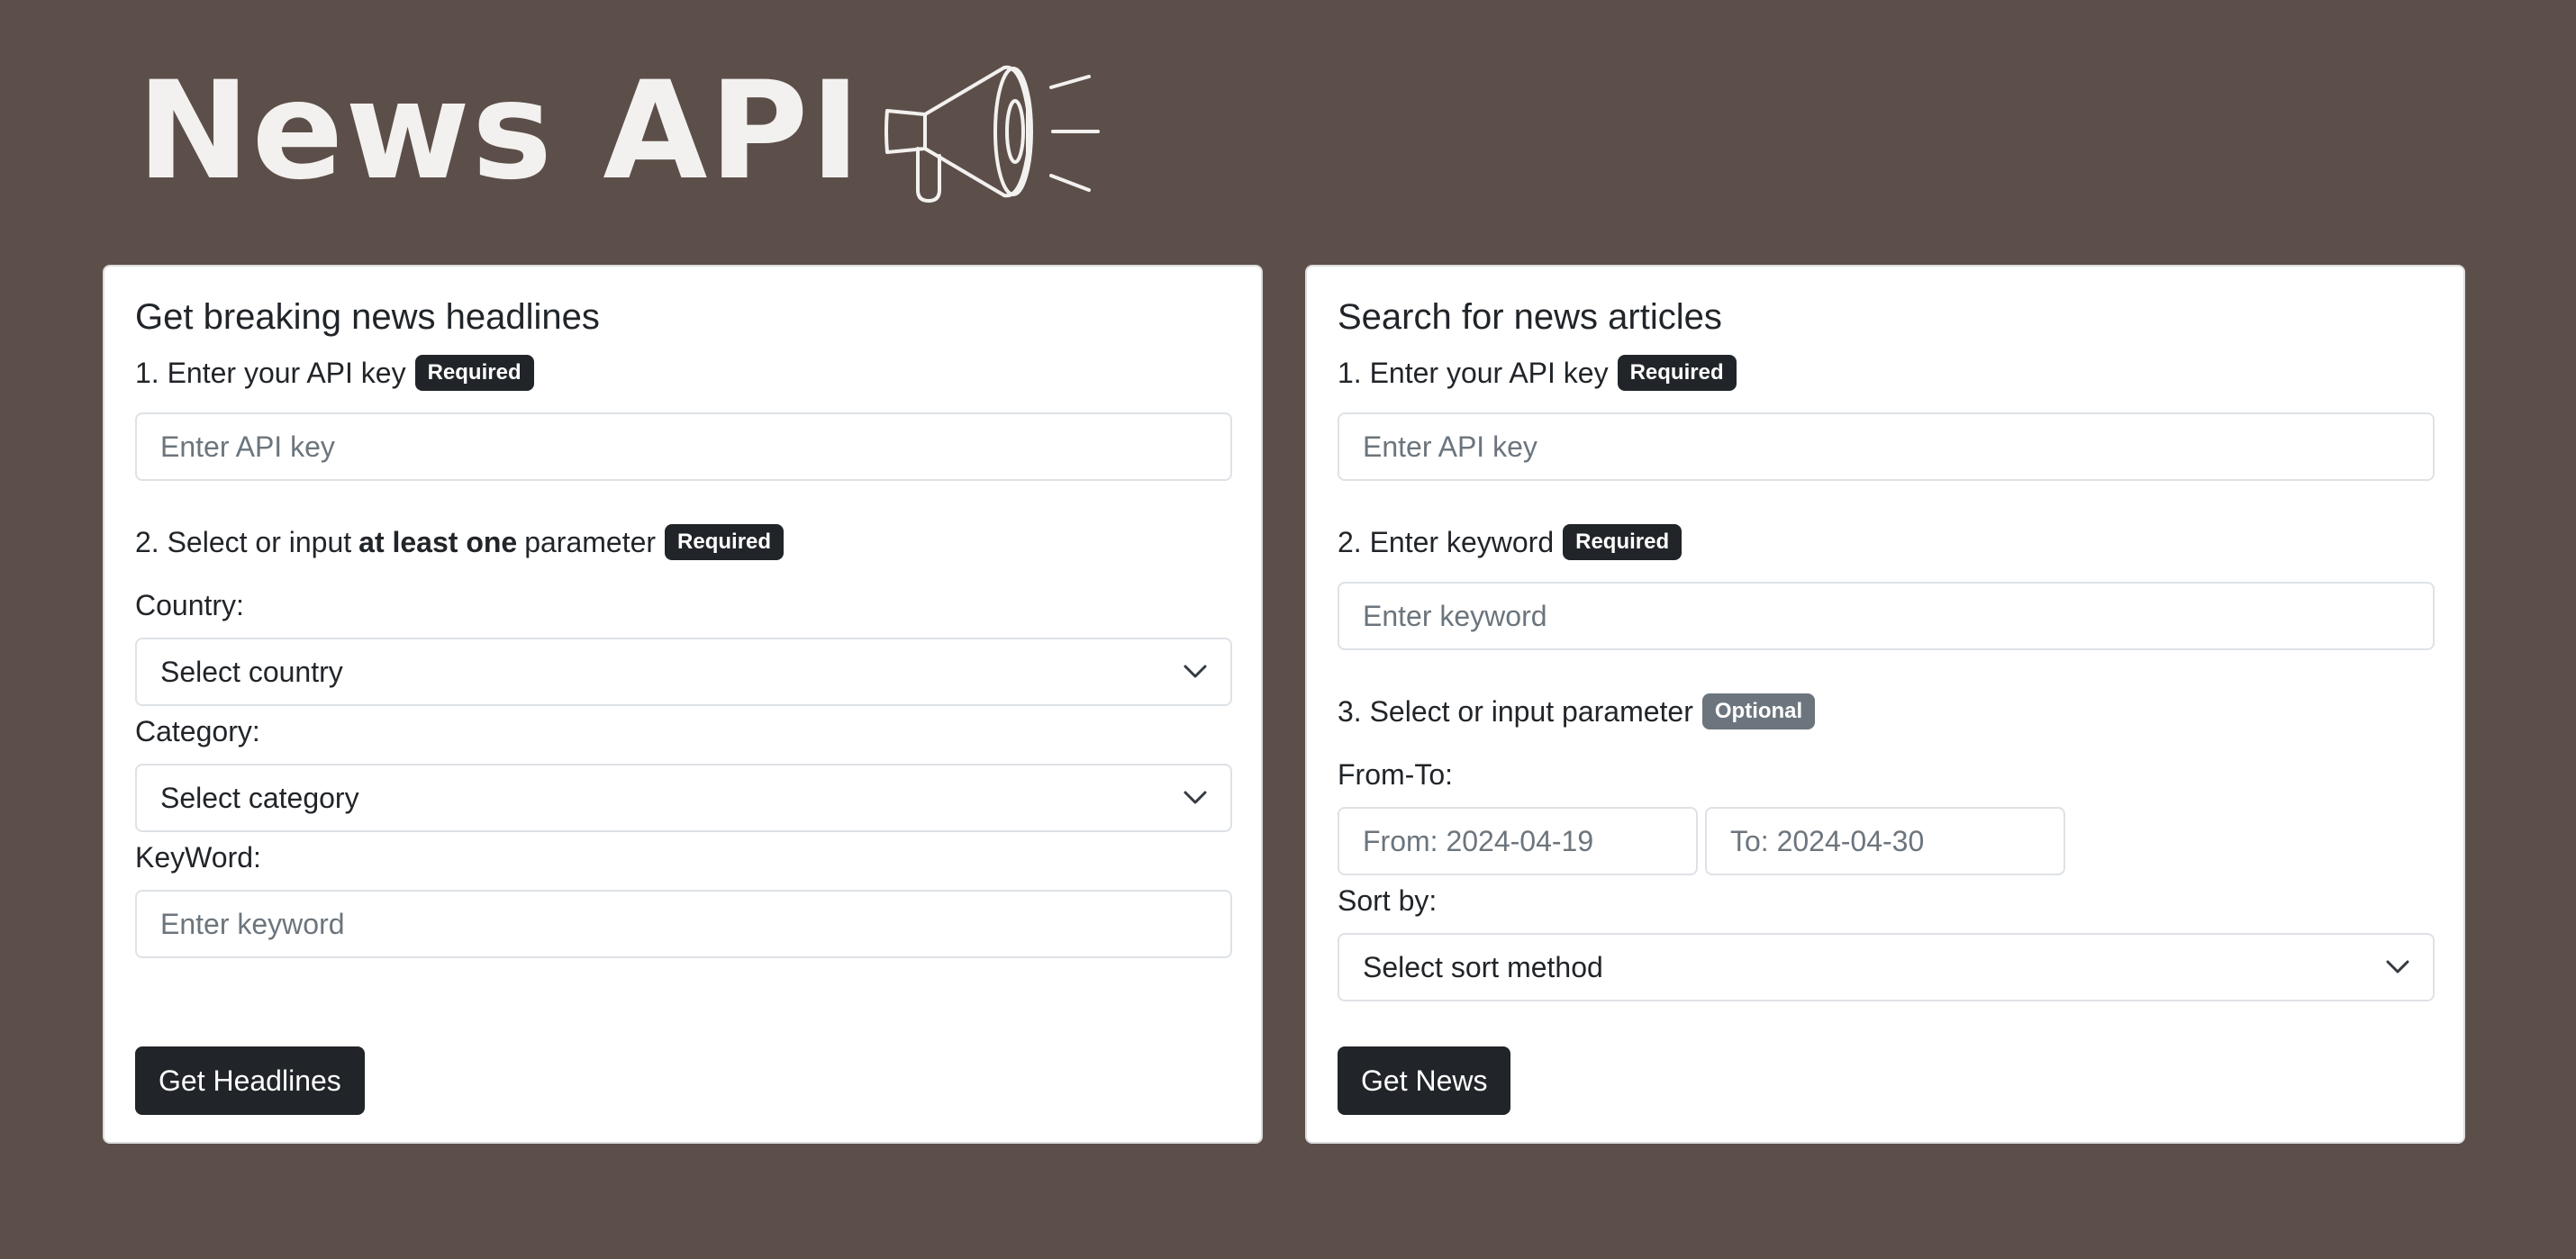 The height and width of the screenshot is (1259, 2576). Describe the element at coordinates (189, 605) in the screenshot. I see `country-label: Country:` at that location.